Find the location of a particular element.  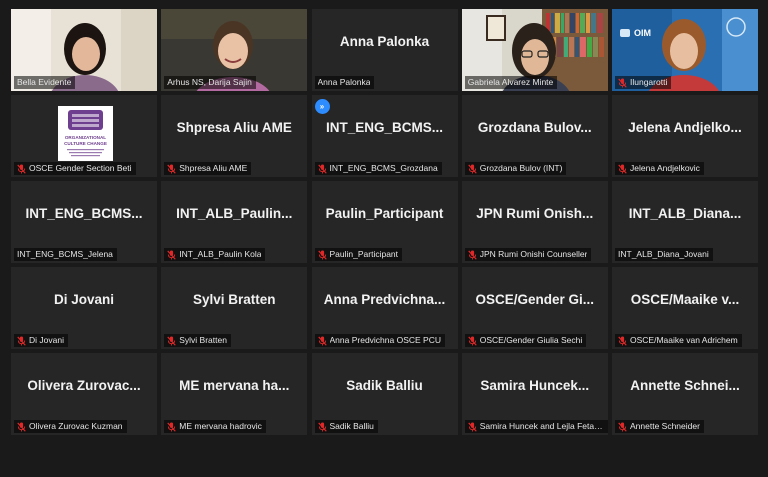

participant-tile: ME mervana ha... ME mervana hadrovic is located at coordinates (234, 394).